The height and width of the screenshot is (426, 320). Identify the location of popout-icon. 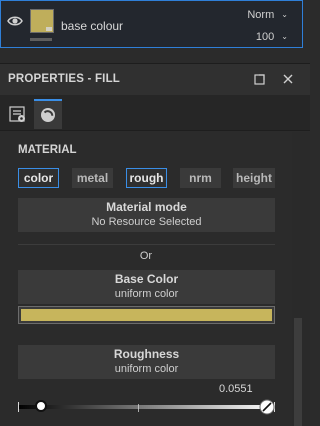
(260, 79).